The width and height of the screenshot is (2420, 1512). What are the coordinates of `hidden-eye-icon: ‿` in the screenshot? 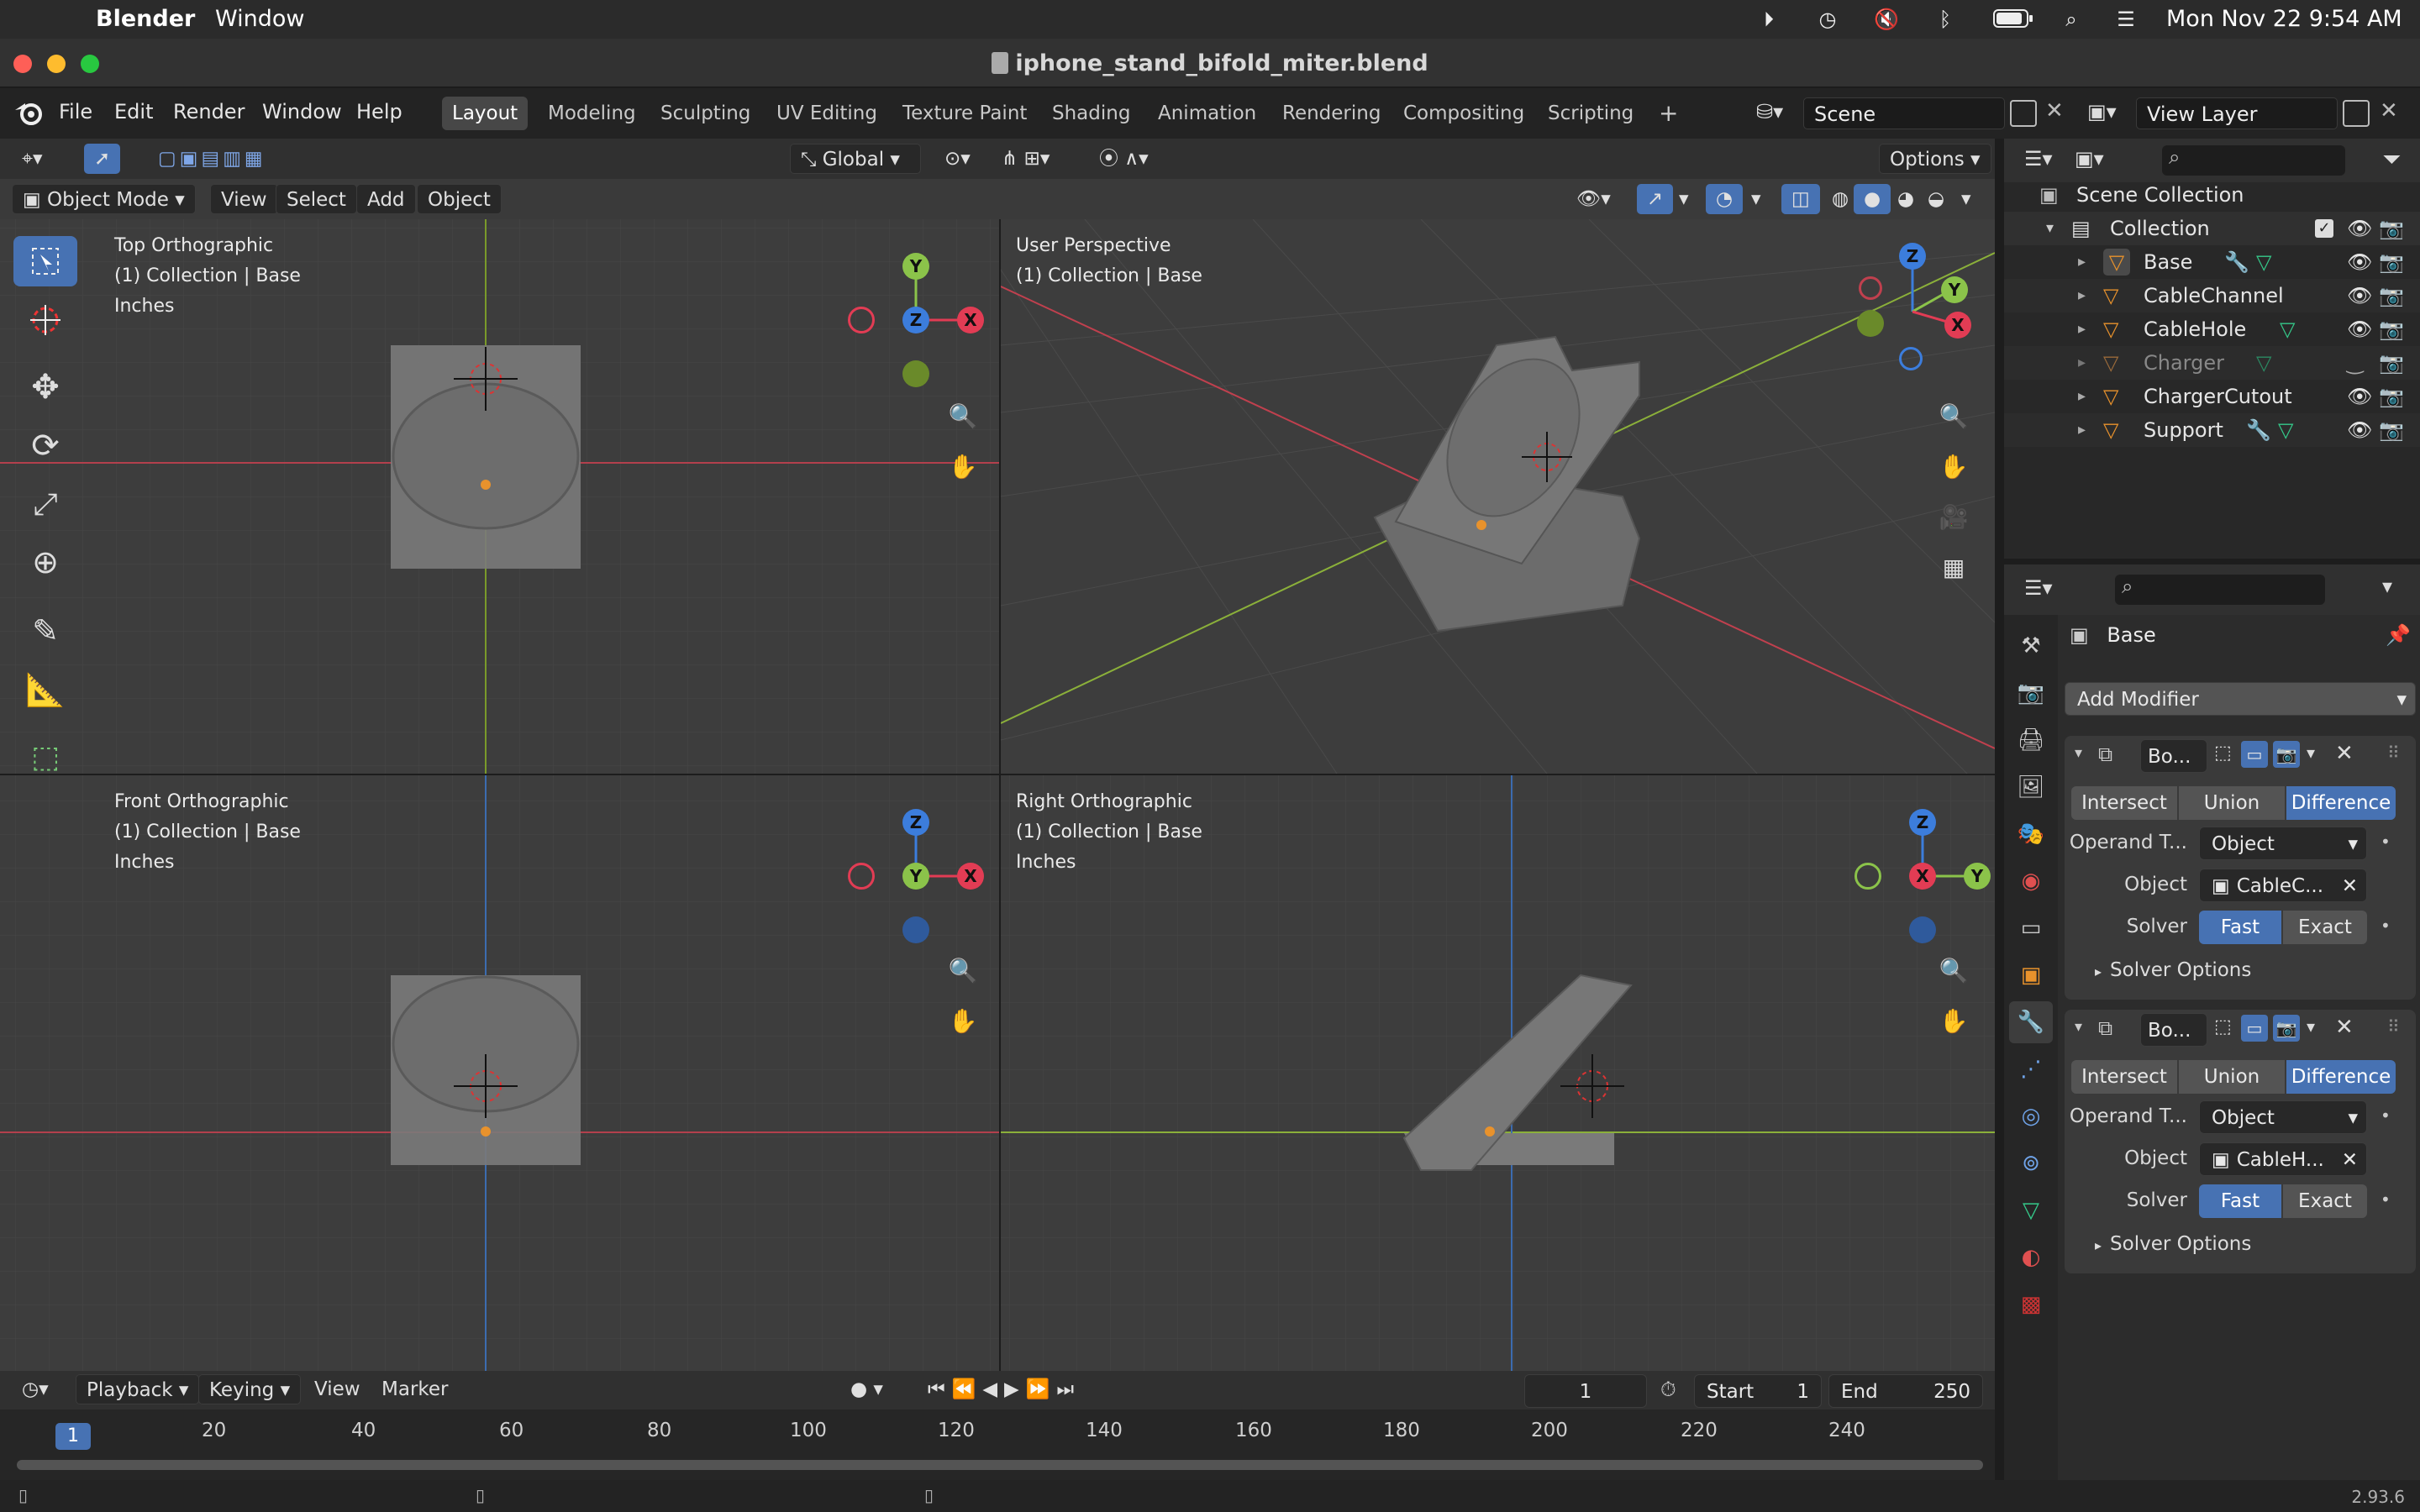 It's located at (2355, 363).